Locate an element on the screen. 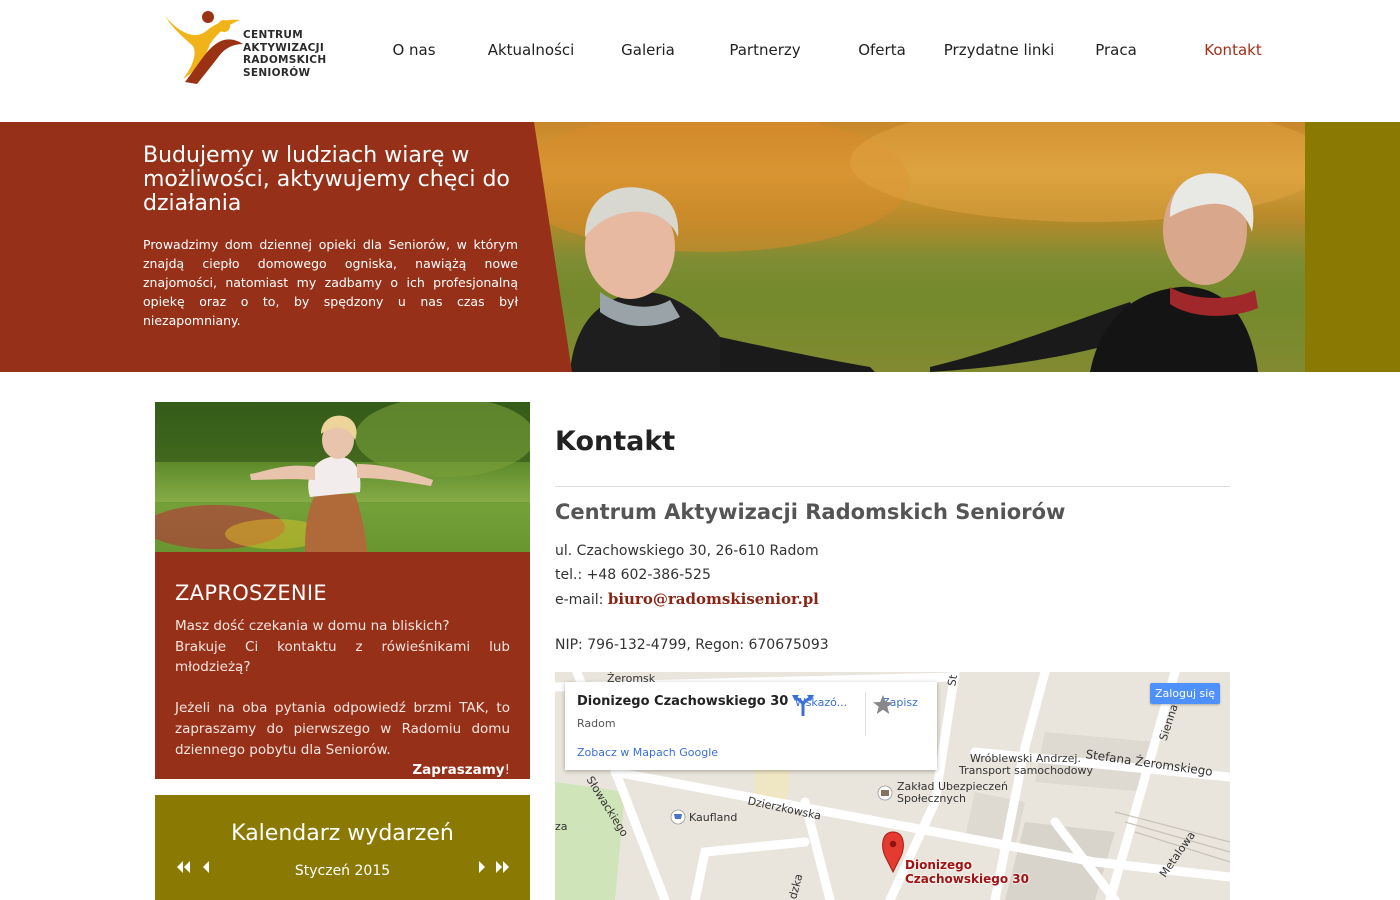 This screenshot has width=1400, height=900. title-divider is located at coordinates (892, 486).